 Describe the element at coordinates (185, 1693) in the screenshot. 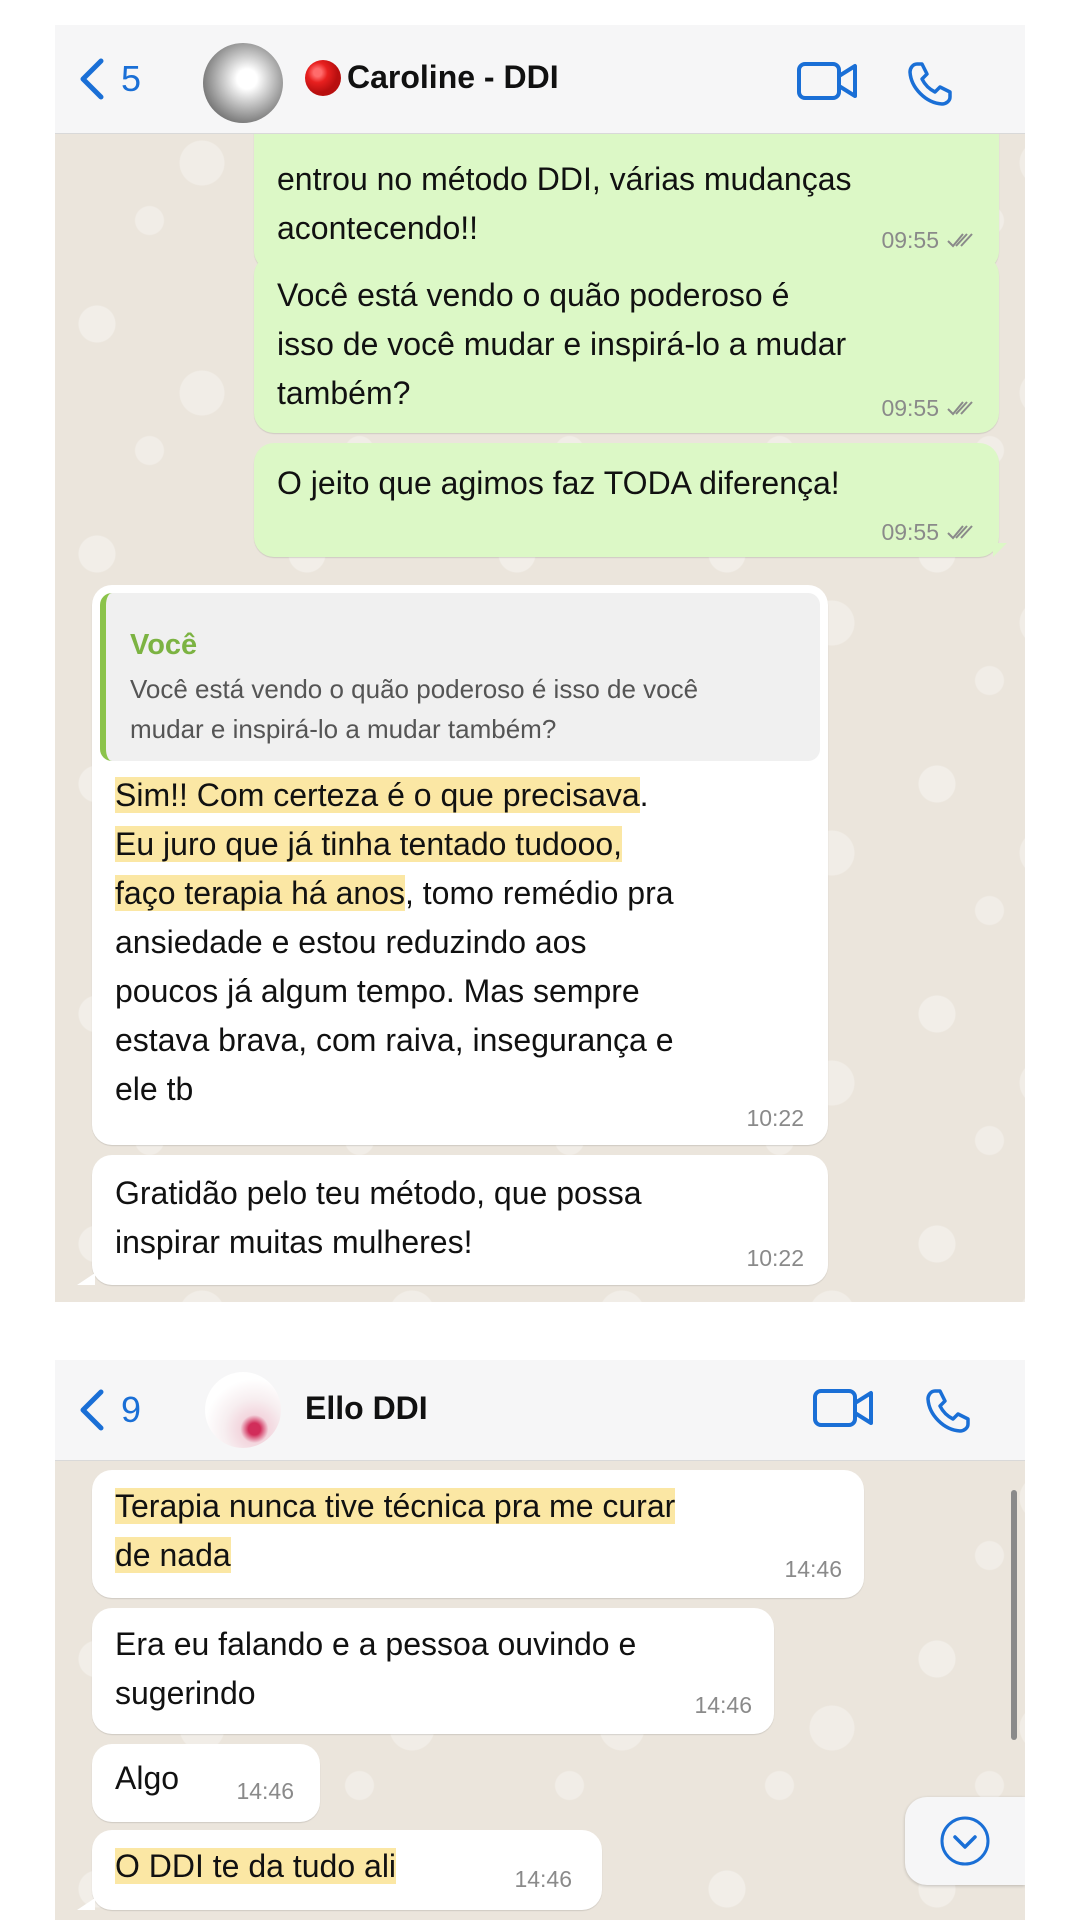

I see `message-line: sugerindo` at that location.